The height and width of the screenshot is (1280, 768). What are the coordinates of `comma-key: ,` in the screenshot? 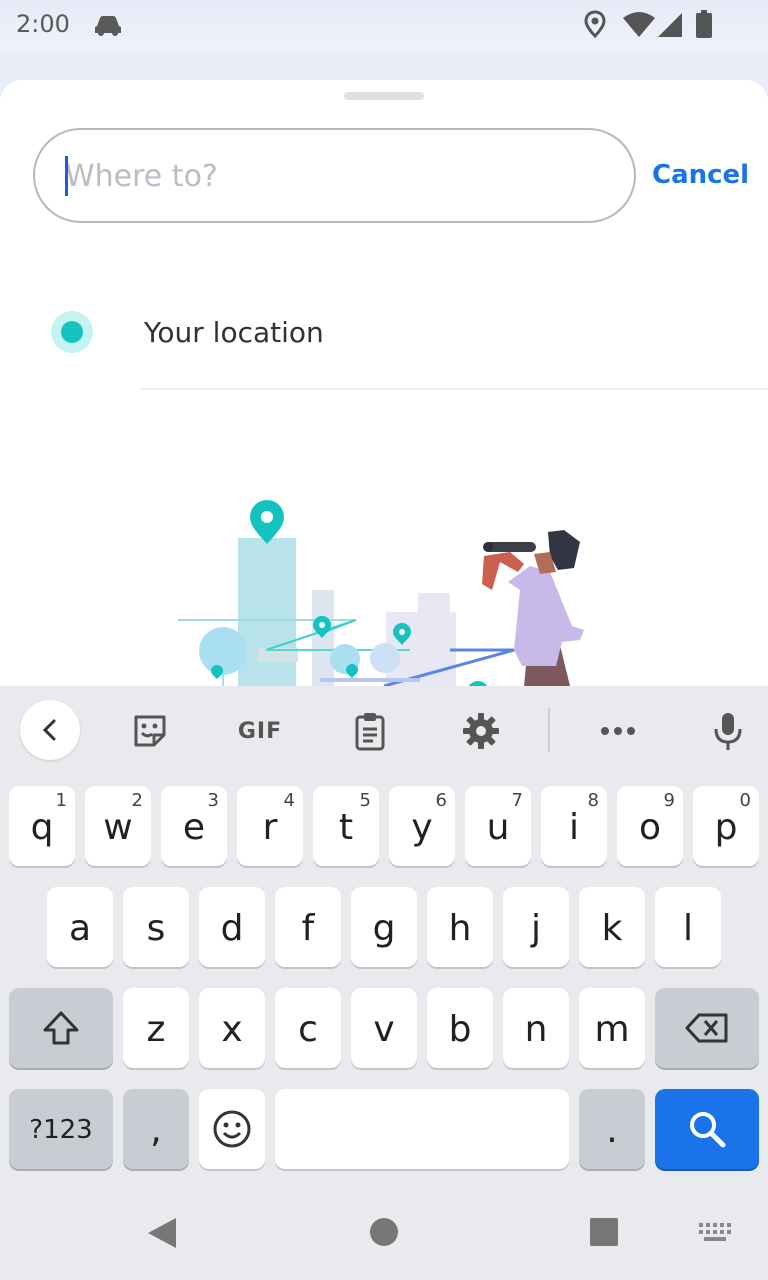 It's located at (156, 1129).